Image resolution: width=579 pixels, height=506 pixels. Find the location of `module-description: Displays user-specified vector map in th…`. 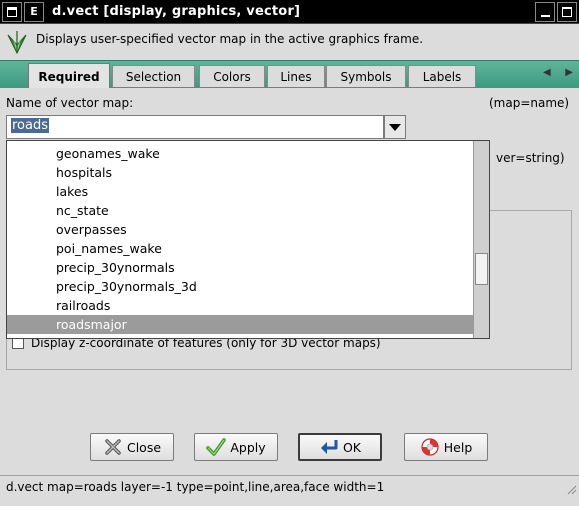

module-description: Displays user-specified vector map in th… is located at coordinates (289, 42).